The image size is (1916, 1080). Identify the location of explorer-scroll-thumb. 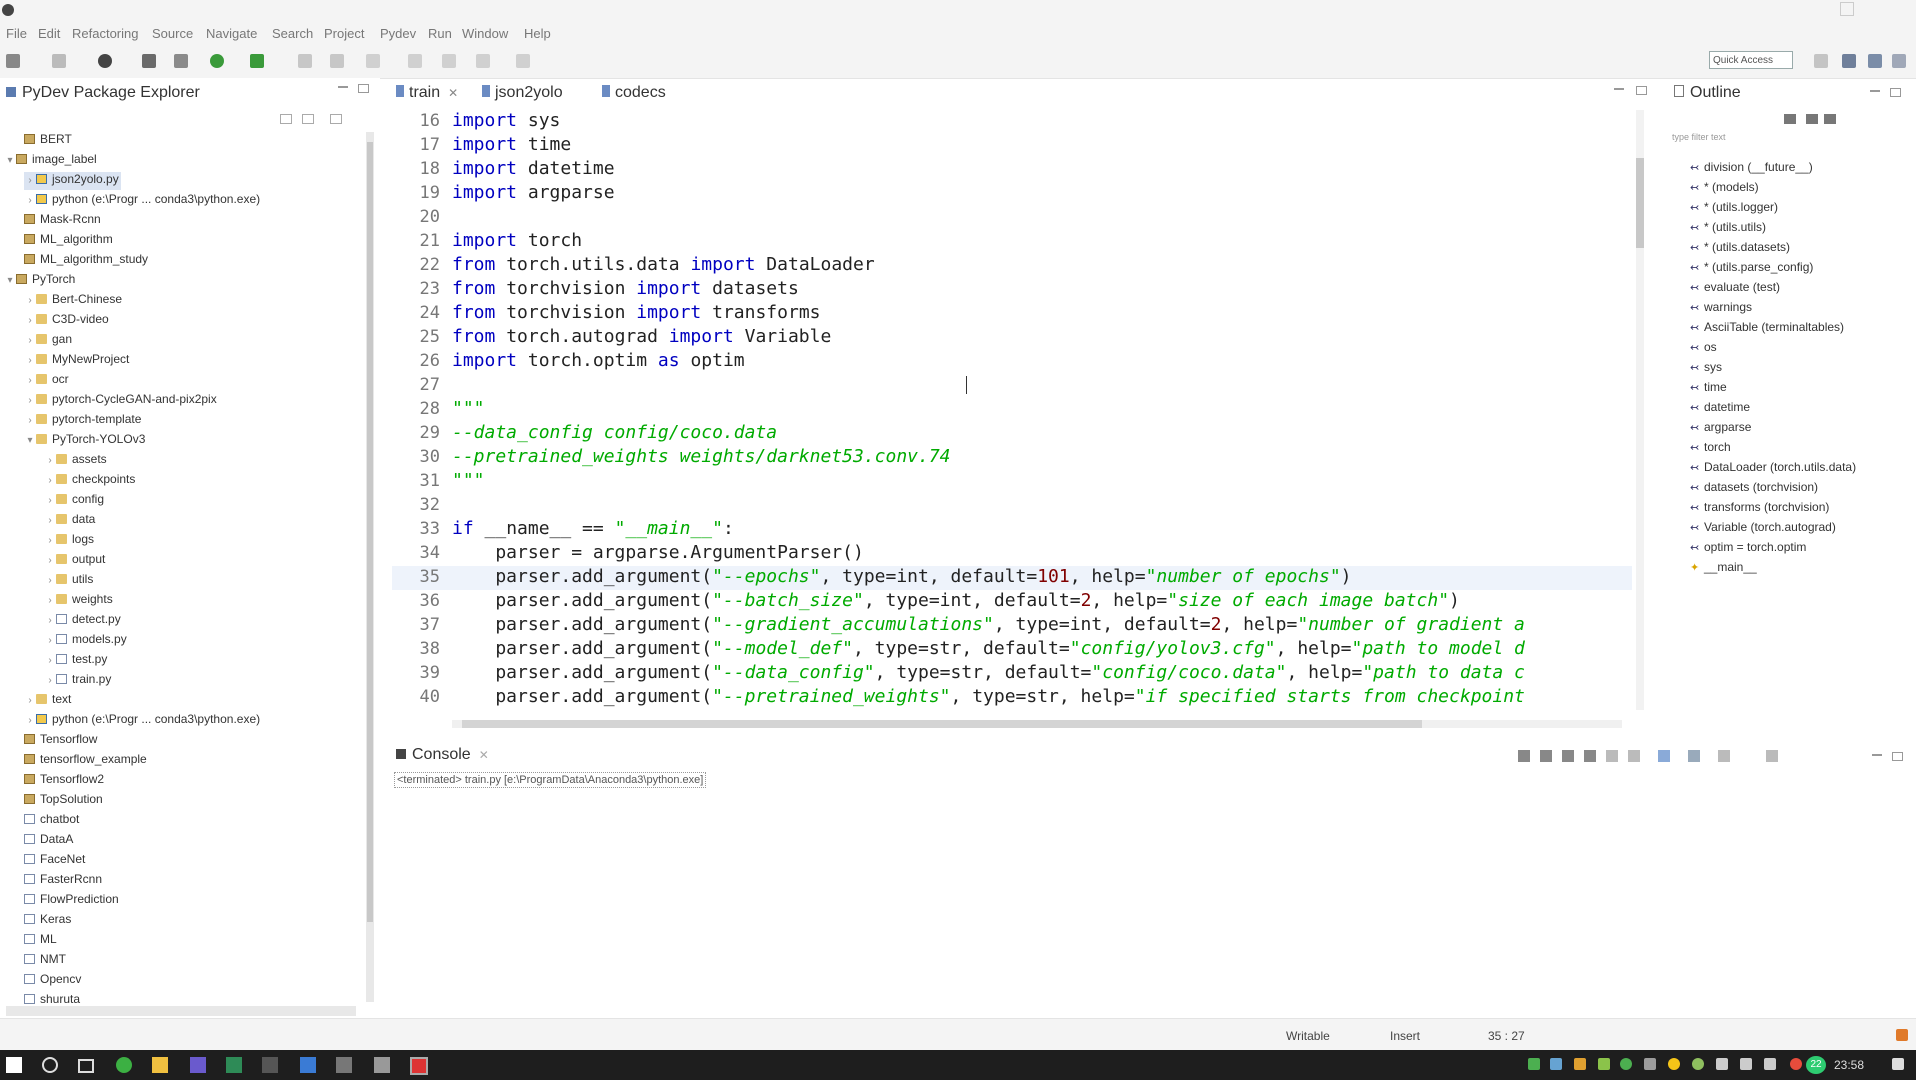
(370, 532).